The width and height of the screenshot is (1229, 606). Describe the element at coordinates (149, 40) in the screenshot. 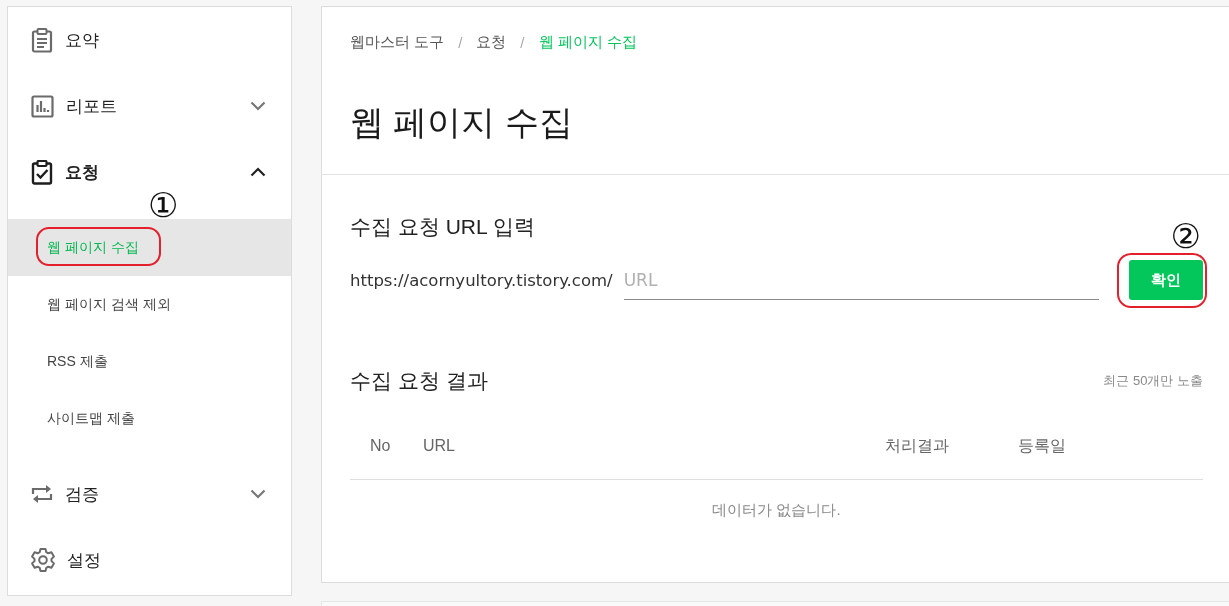

I see `sidebar-item: 요약` at that location.